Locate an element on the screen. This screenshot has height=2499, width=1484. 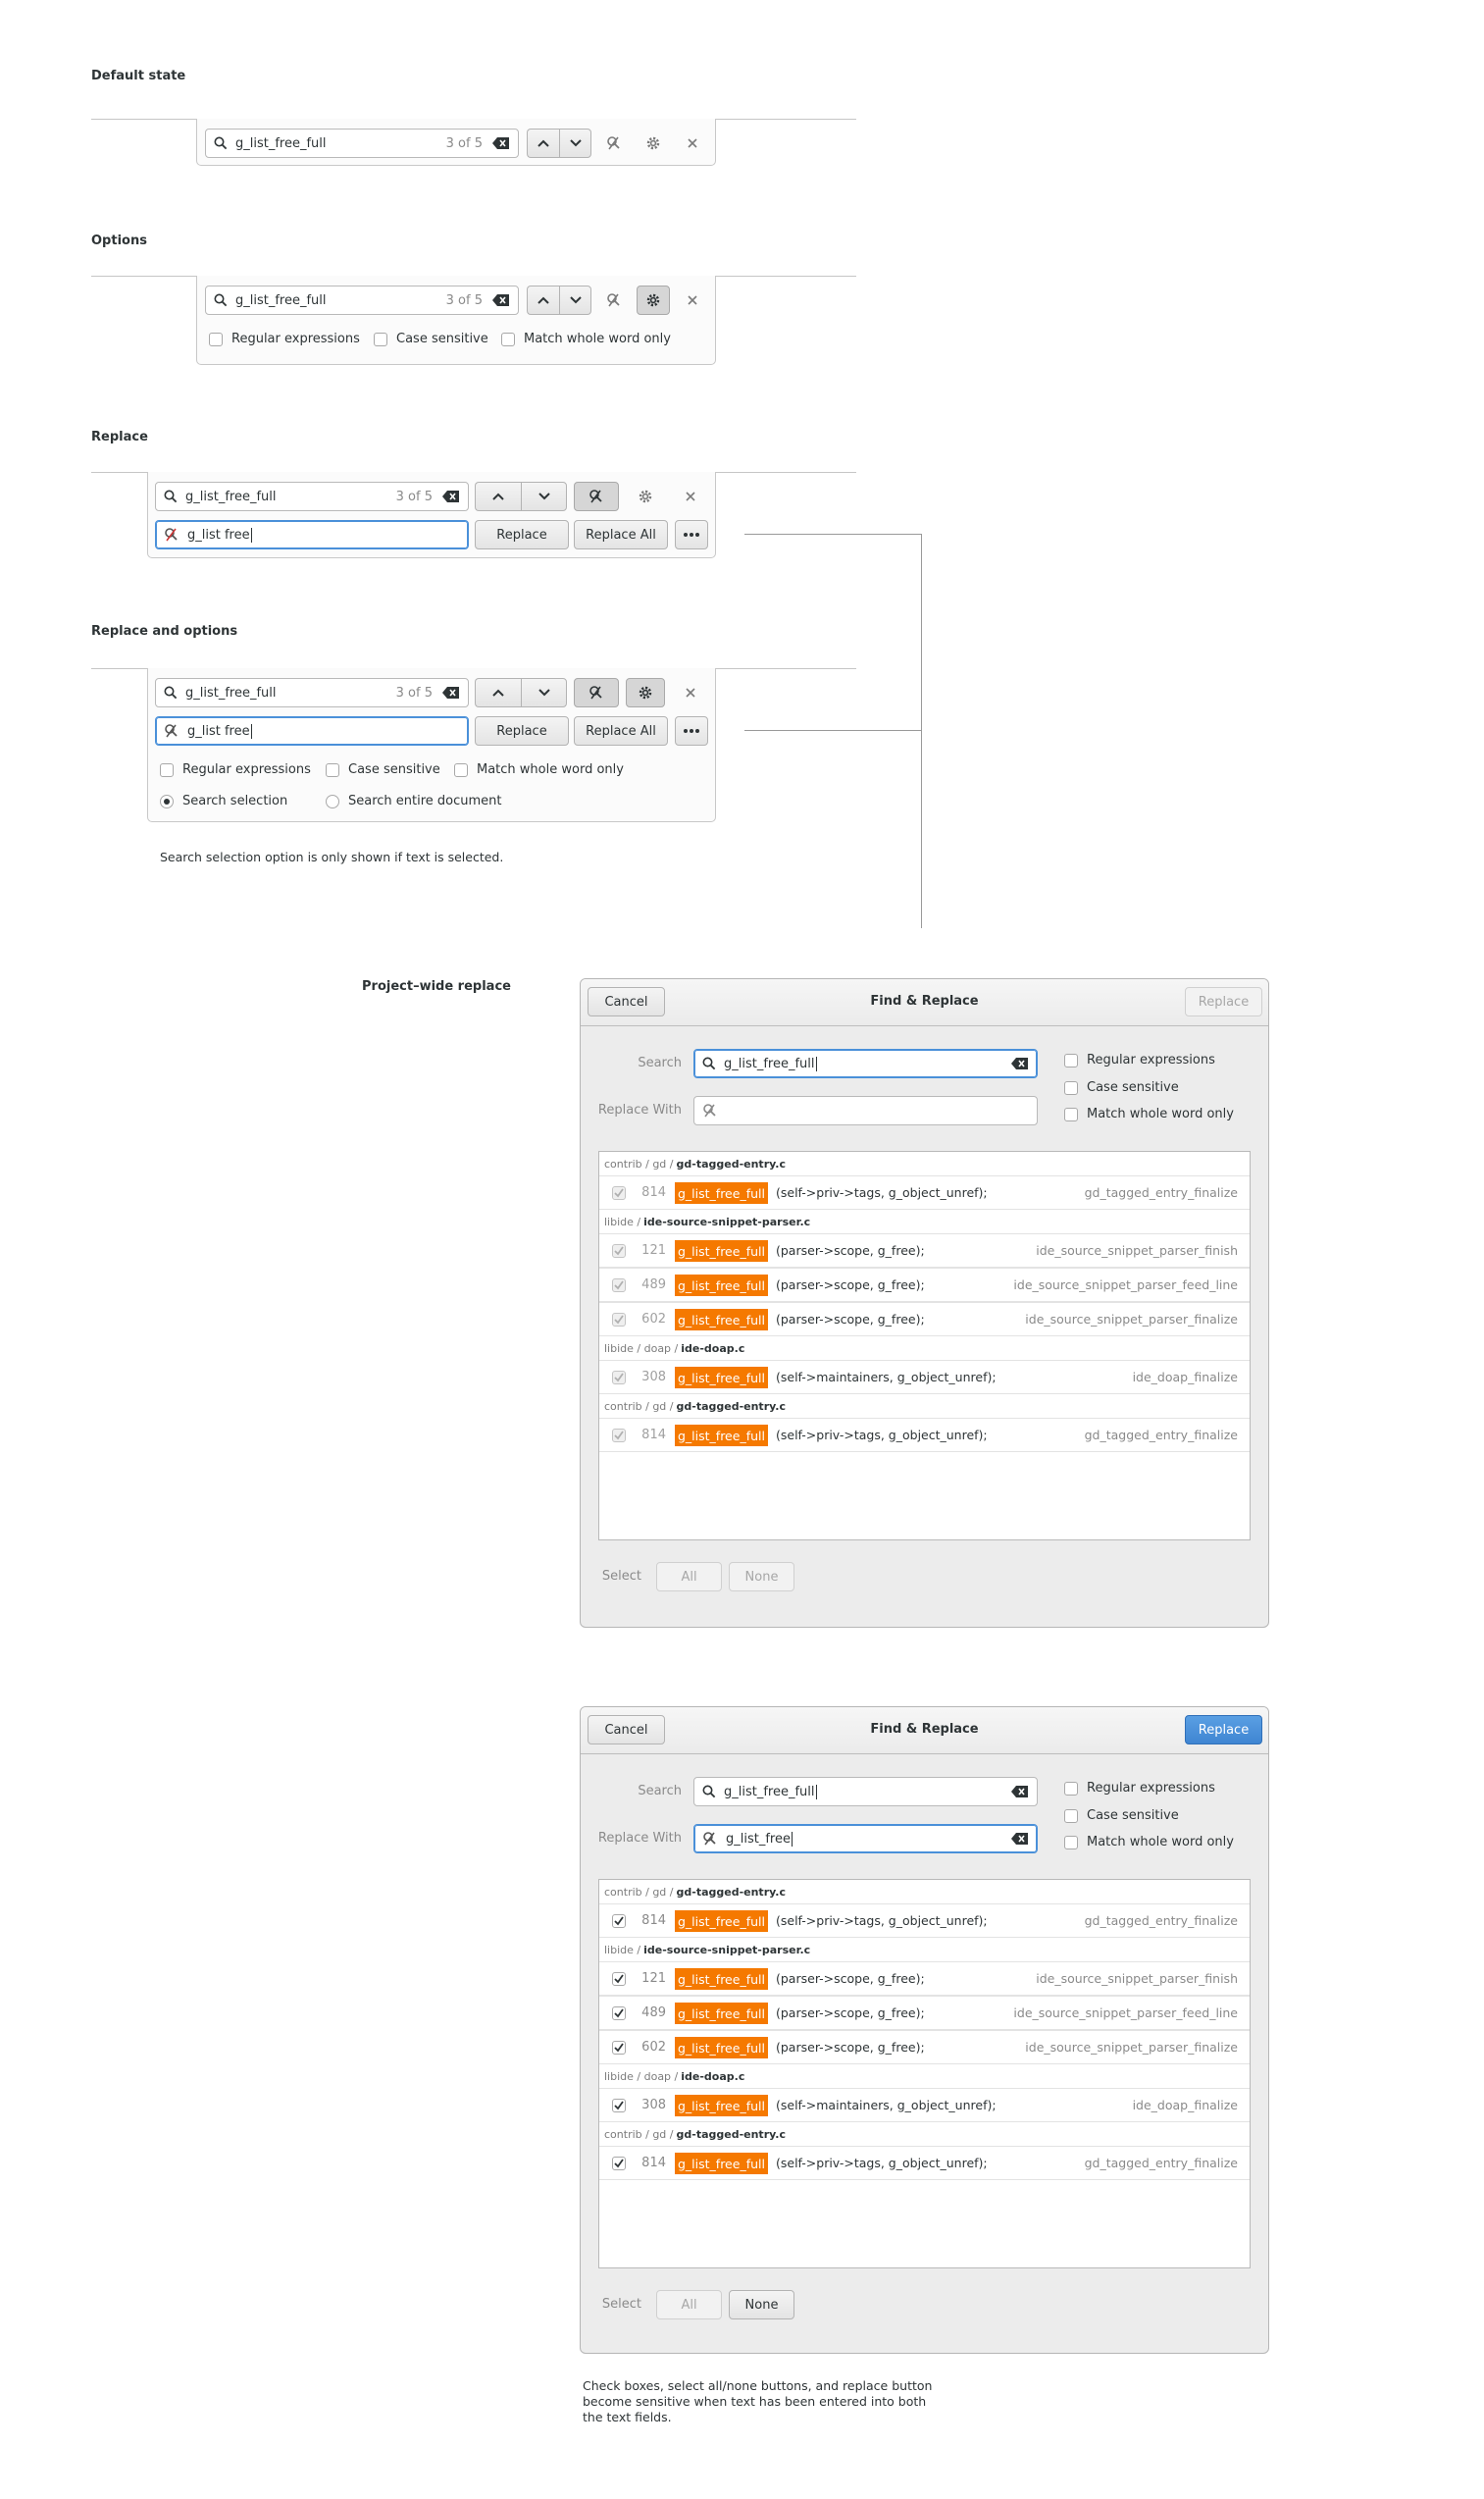
replace-entry: g_list_free is located at coordinates (865, 1838).